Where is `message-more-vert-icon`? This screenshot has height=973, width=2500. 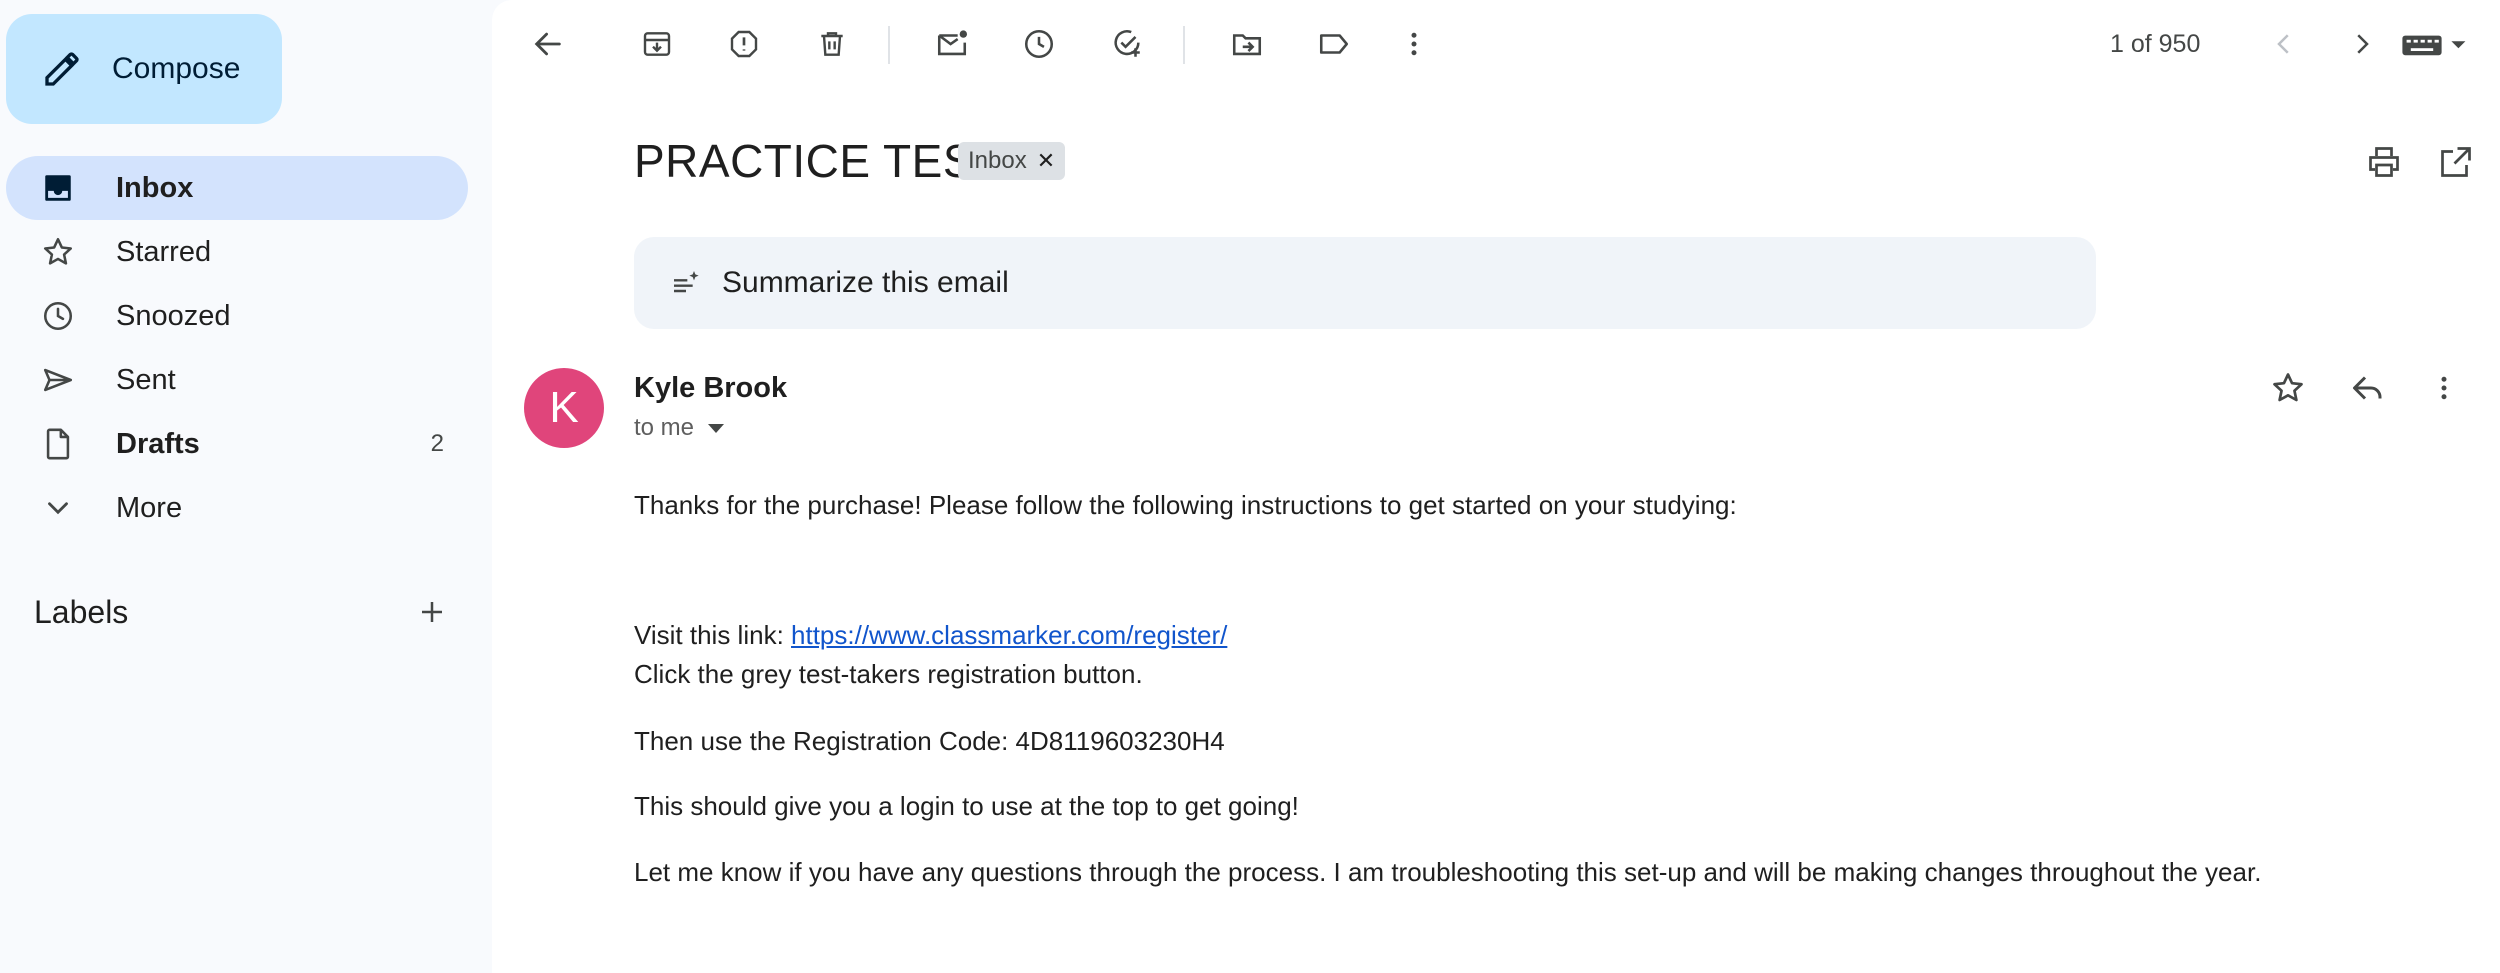
message-more-vert-icon is located at coordinates (2444, 388).